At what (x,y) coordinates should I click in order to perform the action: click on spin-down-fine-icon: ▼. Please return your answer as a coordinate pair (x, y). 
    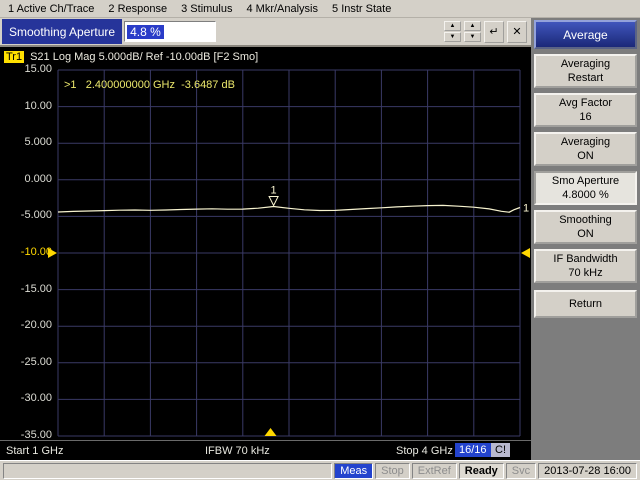
    Looking at the image, I should click on (472, 37).